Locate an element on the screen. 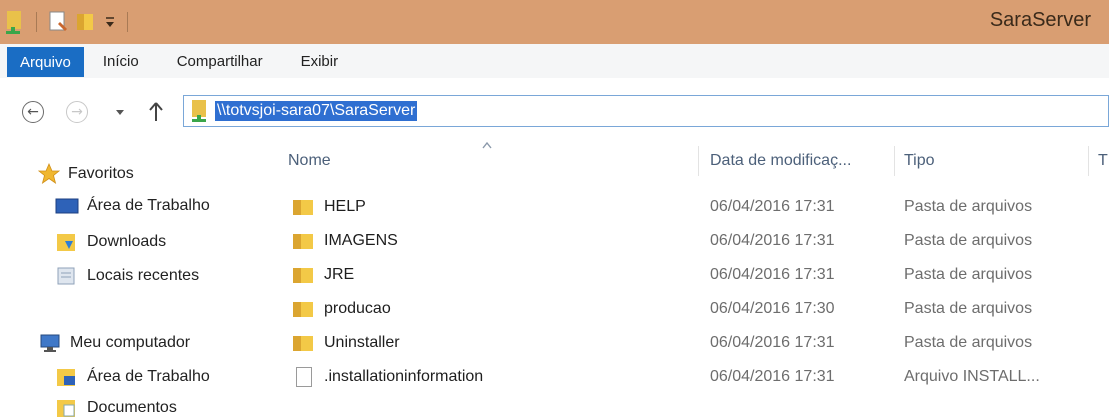 This screenshot has width=1109, height=419. sort-ascending-icon is located at coordinates (487, 145).